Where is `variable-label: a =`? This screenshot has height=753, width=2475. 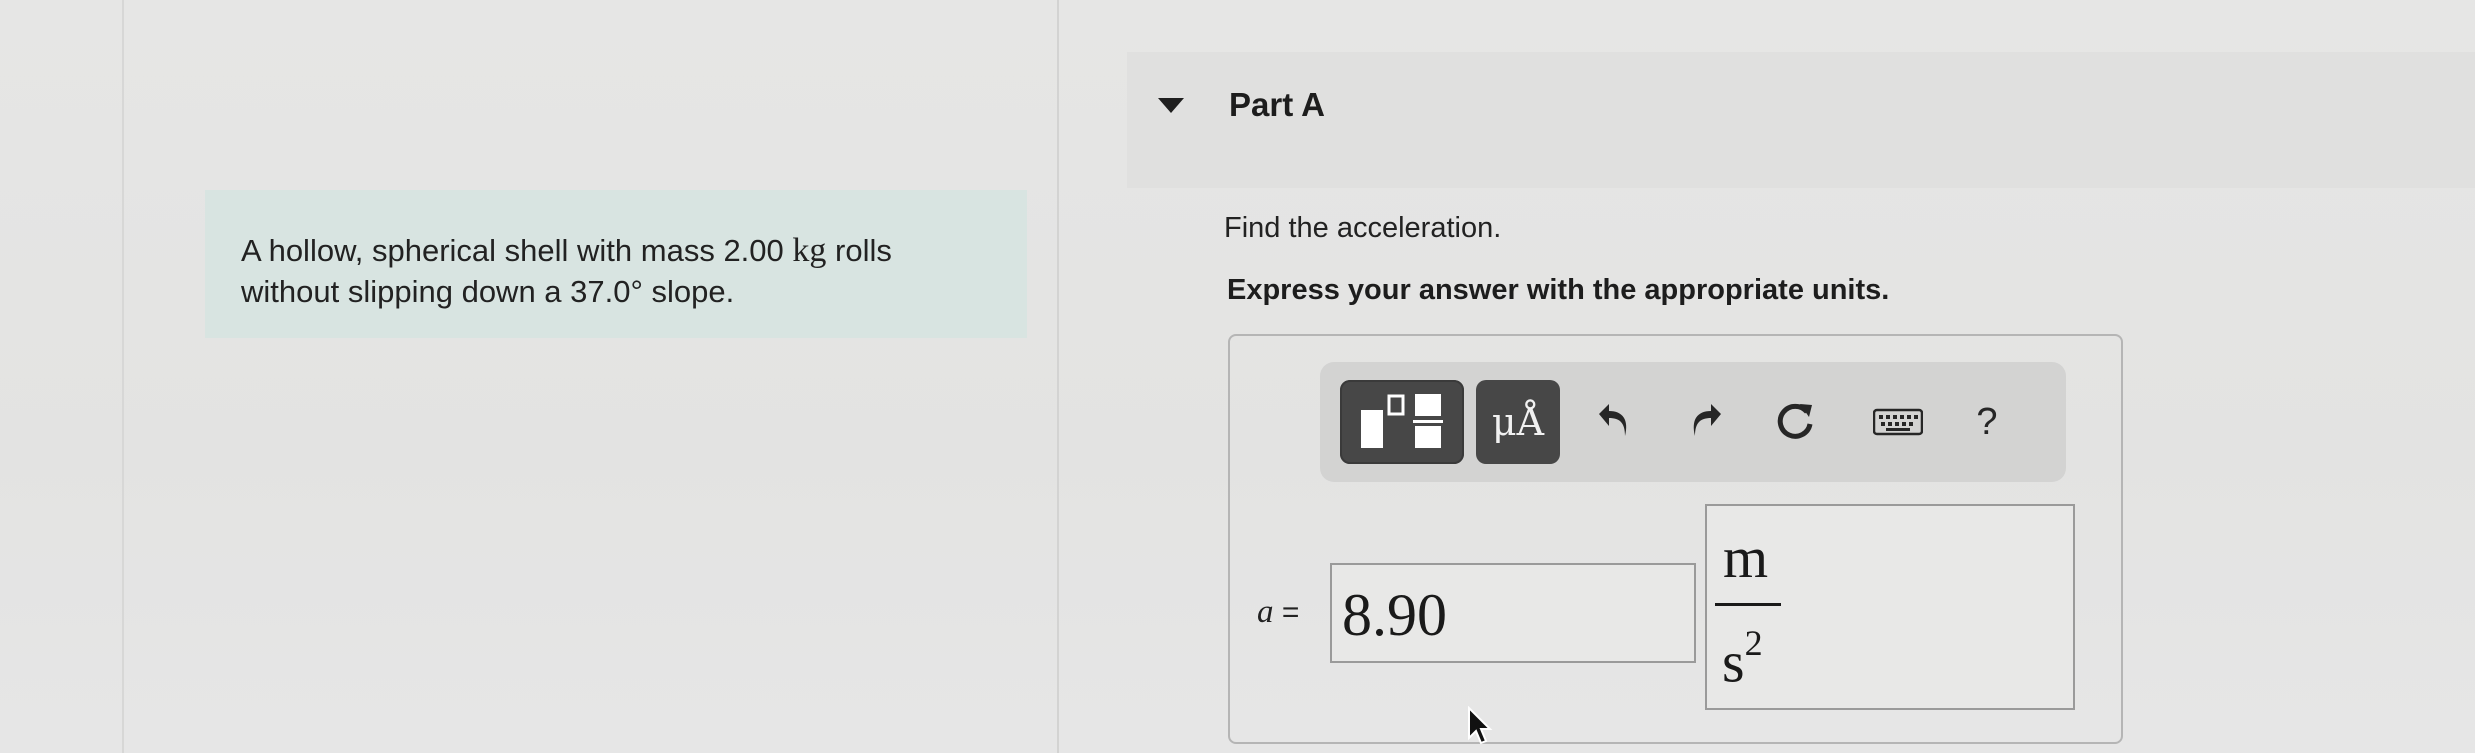
variable-label: a = is located at coordinates (1278, 612).